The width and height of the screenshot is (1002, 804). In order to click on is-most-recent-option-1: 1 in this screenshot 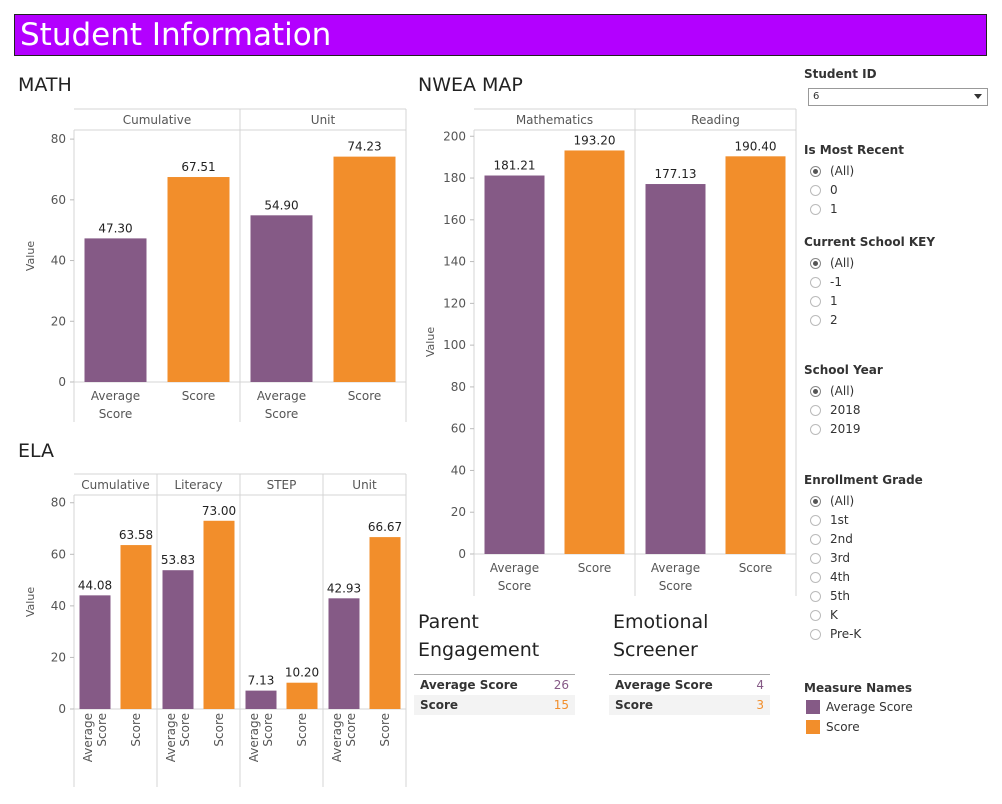, I will do `click(824, 210)`.